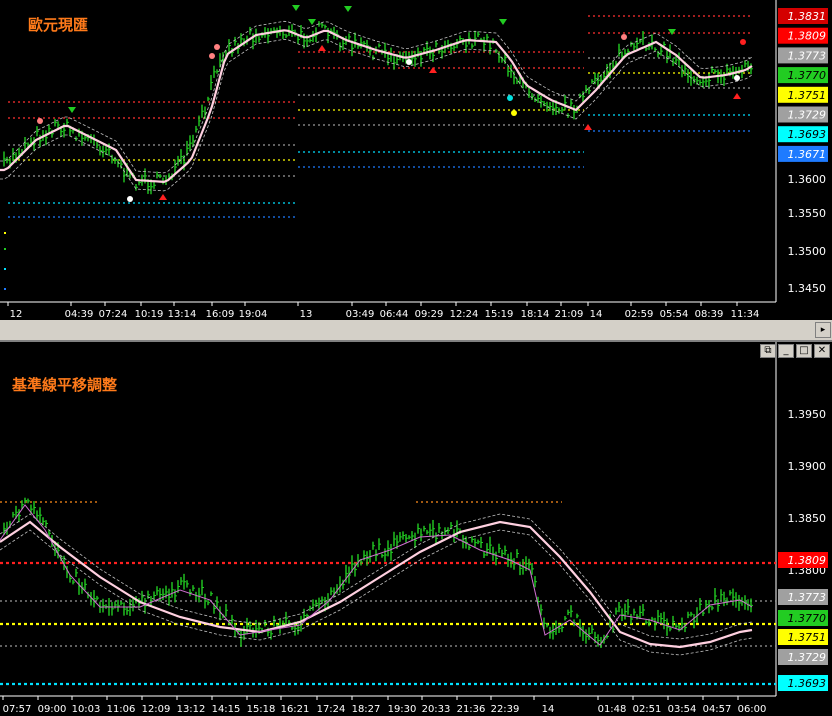 The width and height of the screenshot is (832, 716). Describe the element at coordinates (394, 314) in the screenshot. I see `time-axis-label: 06:44` at that location.